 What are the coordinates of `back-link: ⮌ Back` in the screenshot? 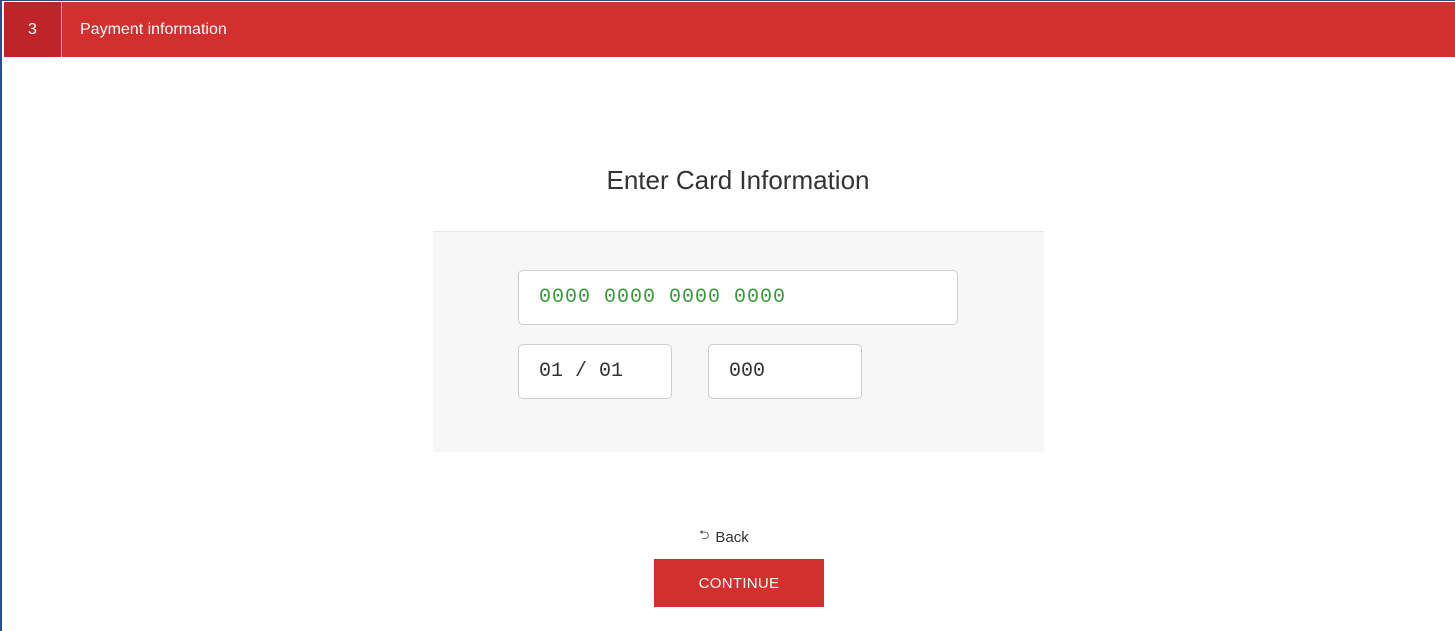 It's located at (724, 537).